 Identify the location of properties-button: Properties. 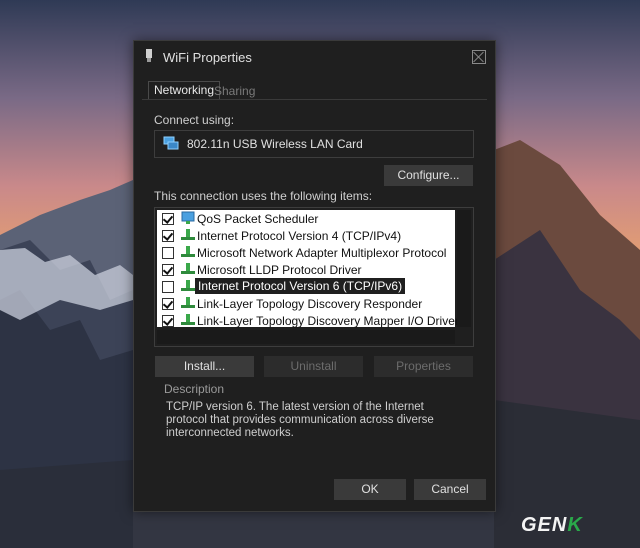
(423, 366).